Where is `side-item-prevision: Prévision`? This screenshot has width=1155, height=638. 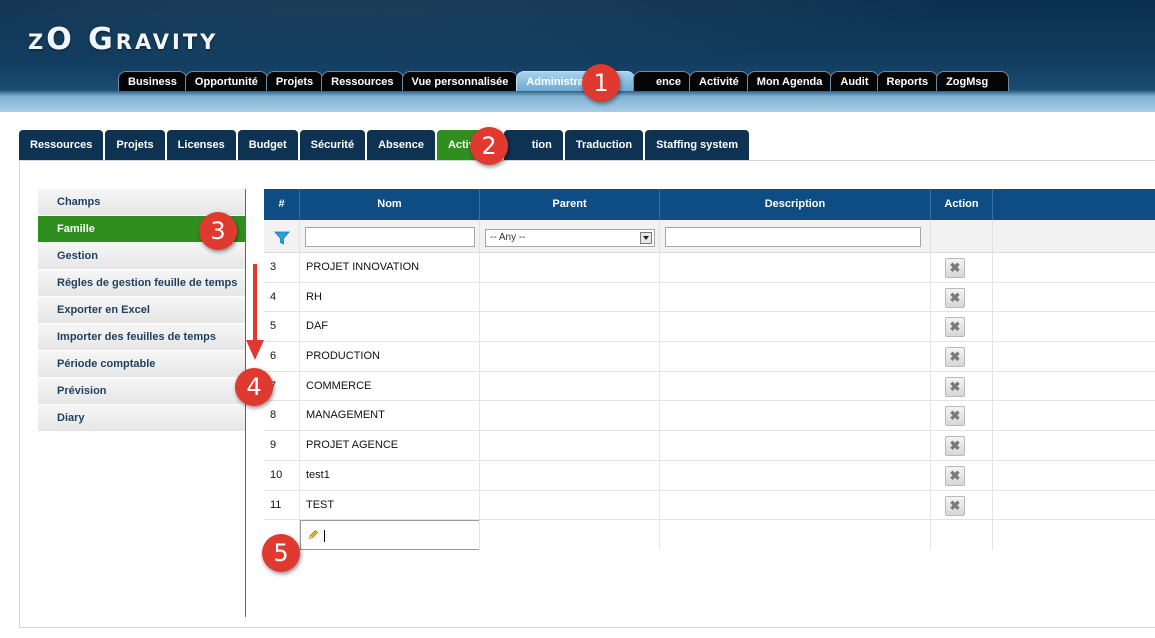 side-item-prevision: Prévision is located at coordinates (141, 391).